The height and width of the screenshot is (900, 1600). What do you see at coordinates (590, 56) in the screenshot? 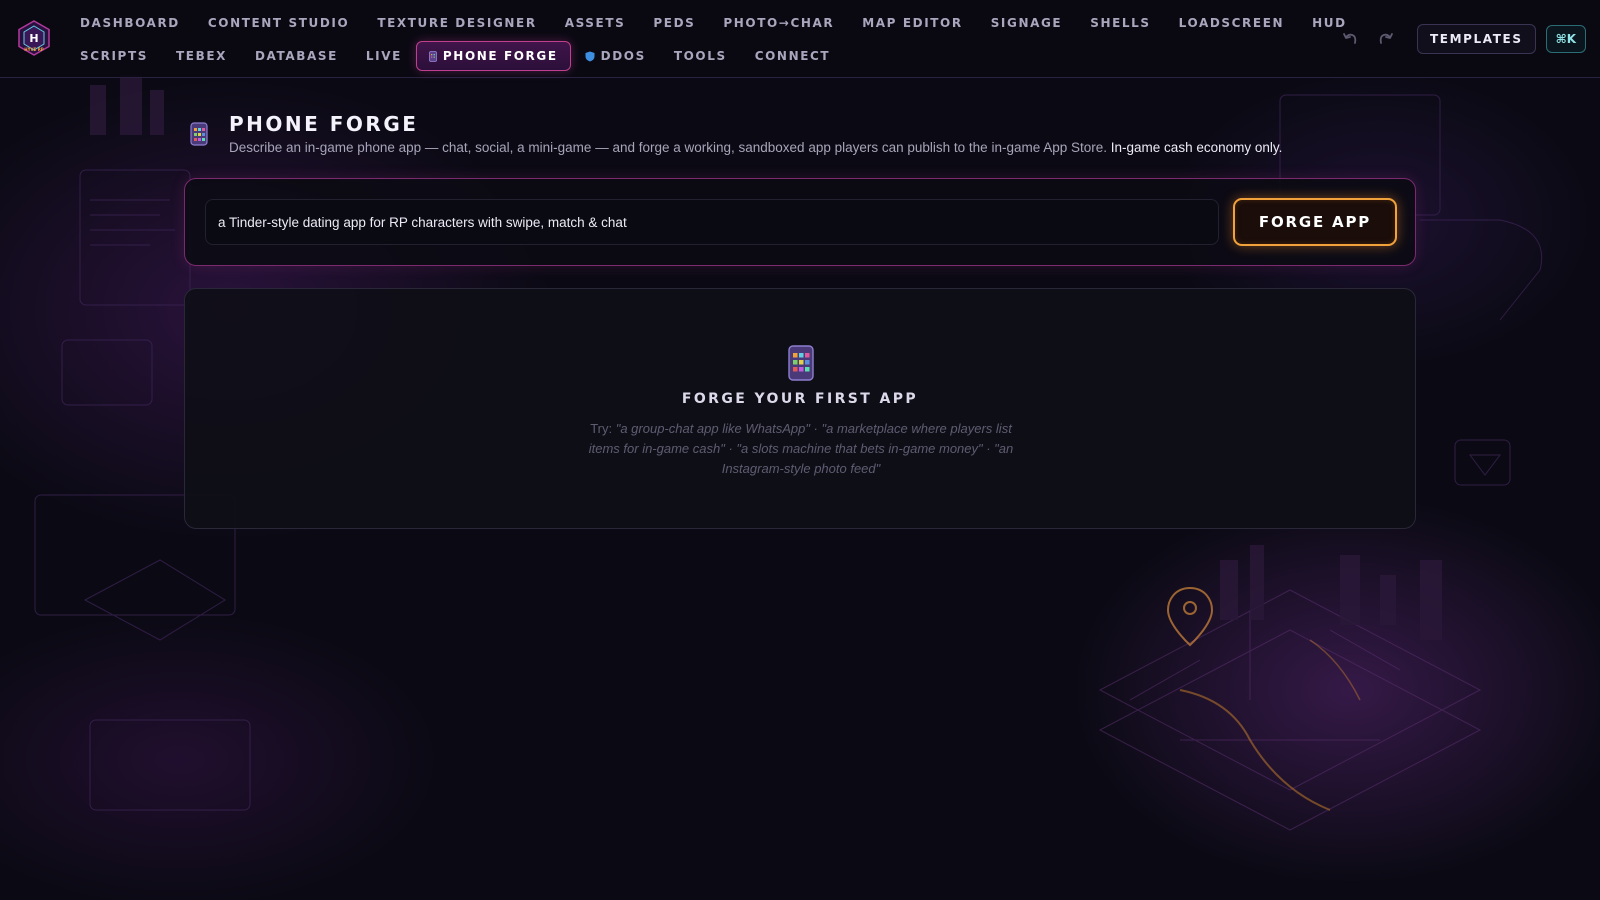
I see `shield-icon` at bounding box center [590, 56].